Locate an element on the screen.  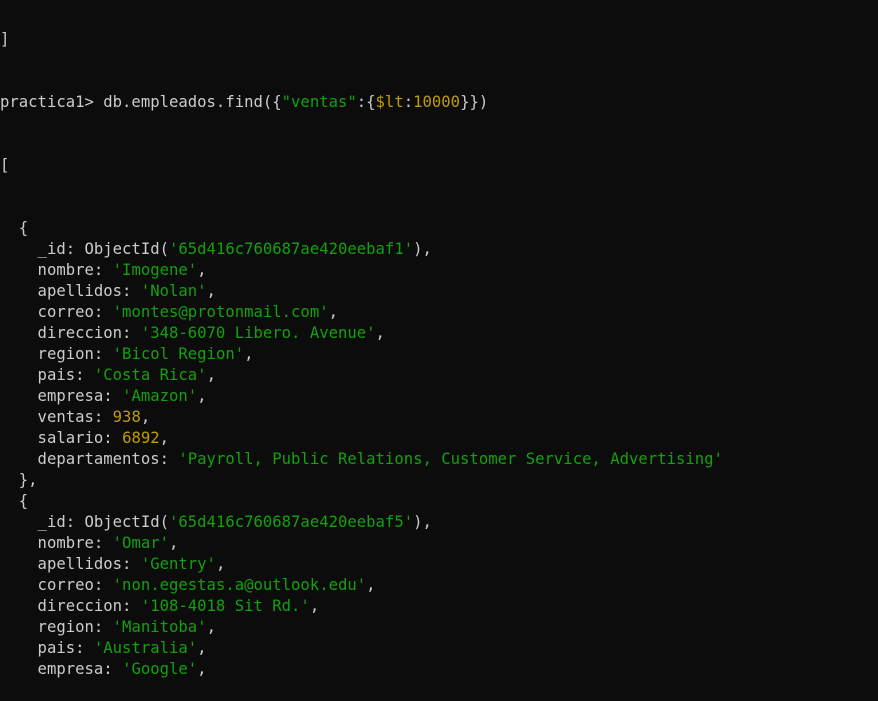
field-value: 'Costa Rica' is located at coordinates (150, 375).